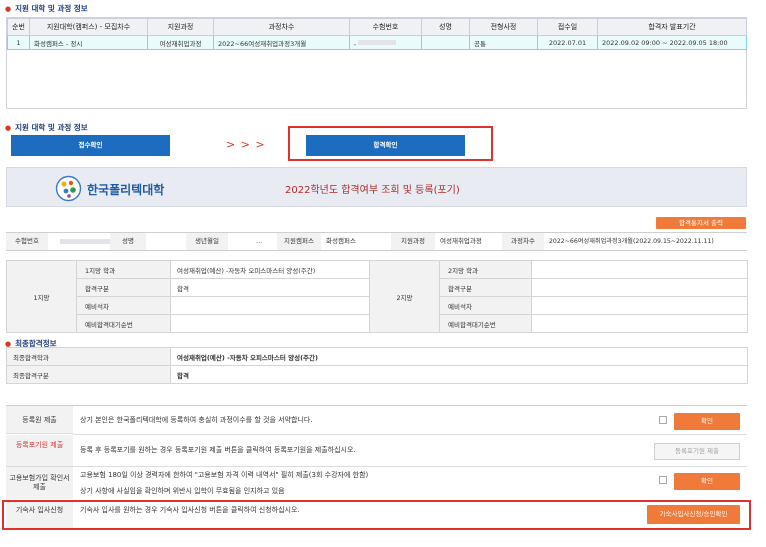 This screenshot has height=547, width=766. Describe the element at coordinates (701, 223) in the screenshot. I see `print-notice-button: 합격통지서 출력` at that location.